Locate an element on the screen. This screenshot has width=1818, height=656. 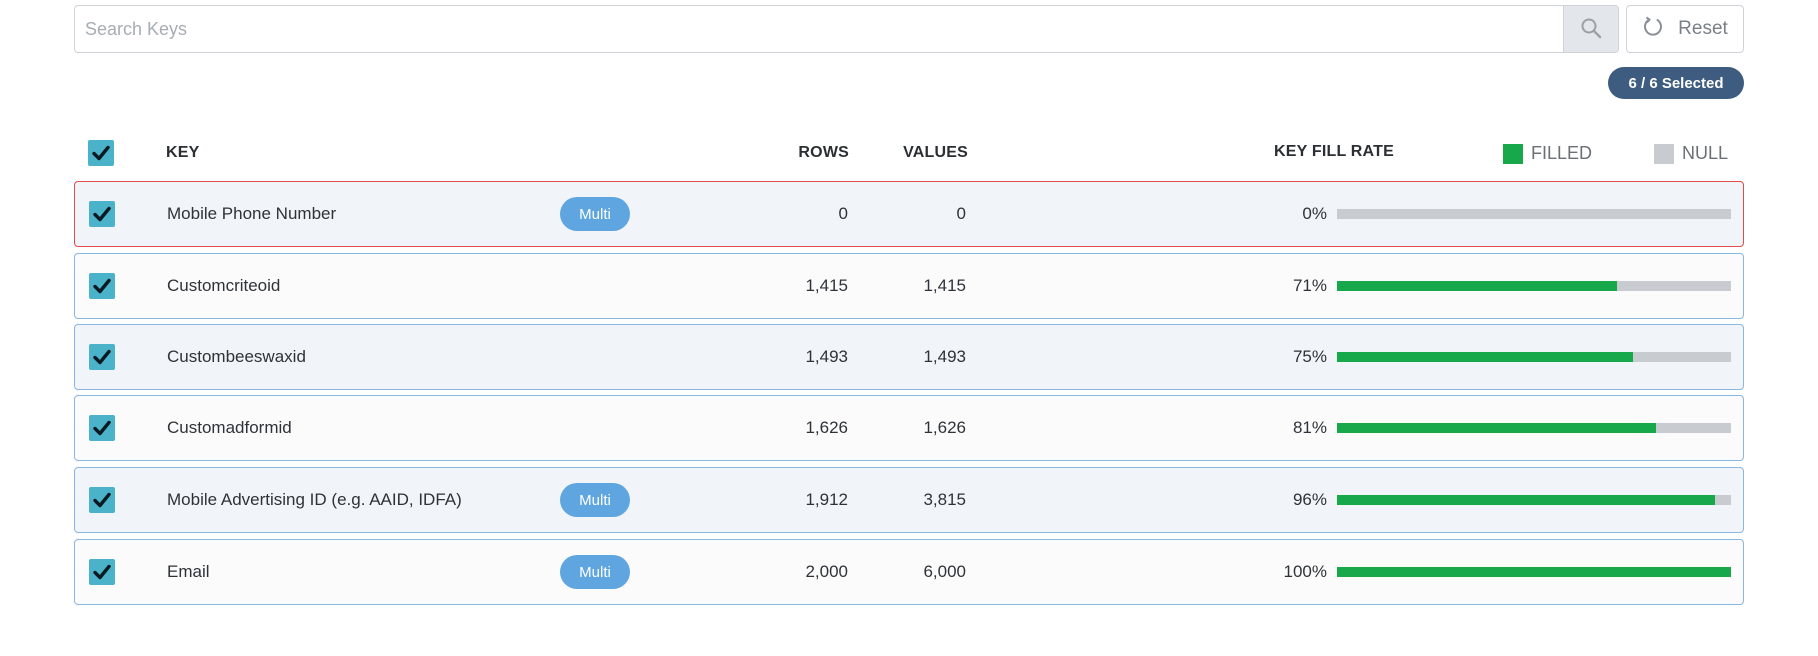
values-count: 3,815 is located at coordinates (944, 499).